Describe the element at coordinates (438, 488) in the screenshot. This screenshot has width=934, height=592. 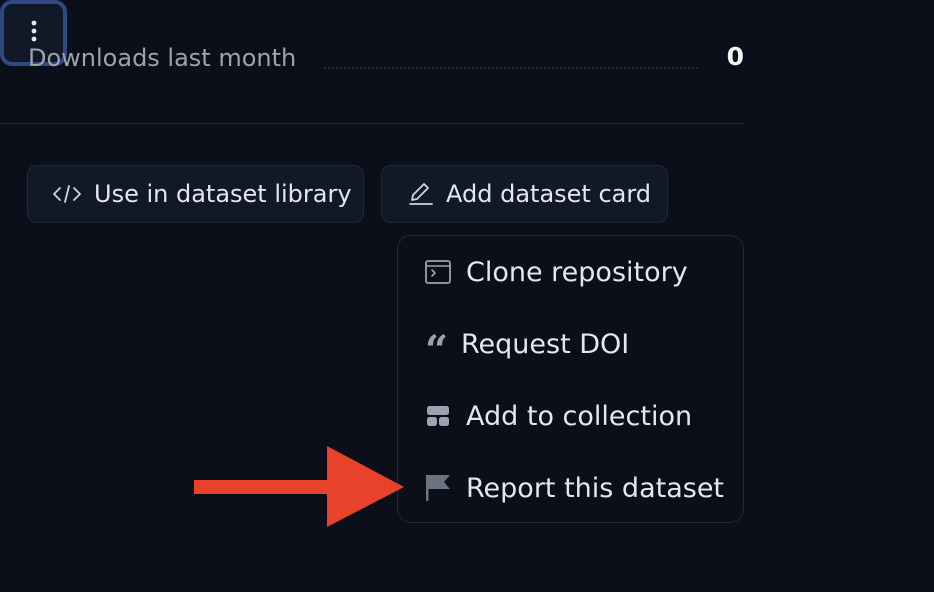
I see `flag-icon` at that location.